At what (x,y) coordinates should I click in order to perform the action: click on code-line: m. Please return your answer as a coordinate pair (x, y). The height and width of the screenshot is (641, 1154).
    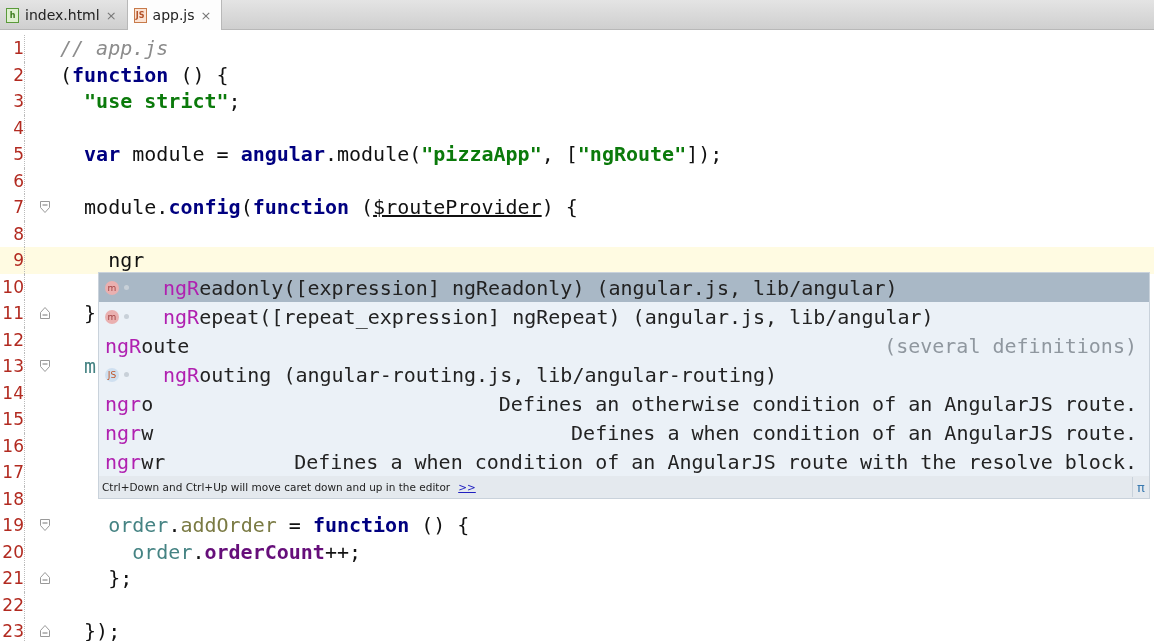
    Looking at the image, I should click on (90, 366).